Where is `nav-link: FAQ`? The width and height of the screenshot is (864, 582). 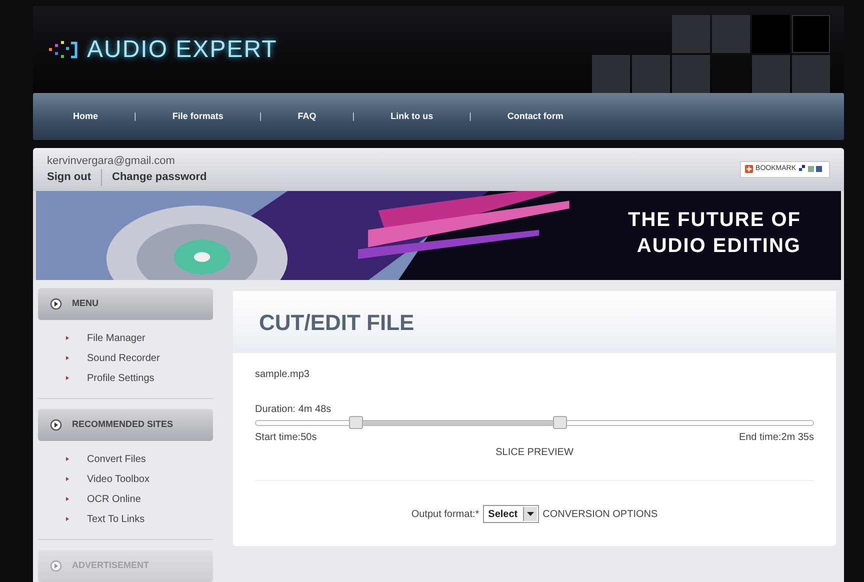
nav-link: FAQ is located at coordinates (307, 117).